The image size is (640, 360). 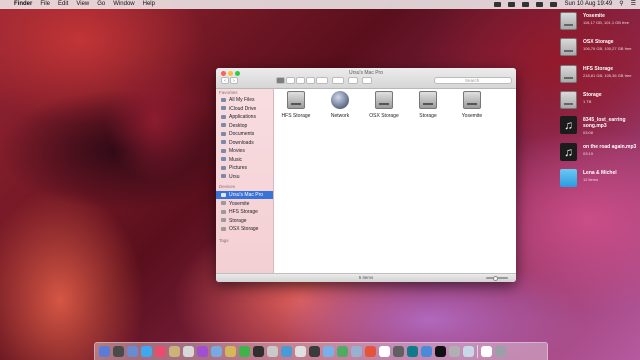 What do you see at coordinates (526, 4) in the screenshot?
I see `bluetooth-icon` at bounding box center [526, 4].